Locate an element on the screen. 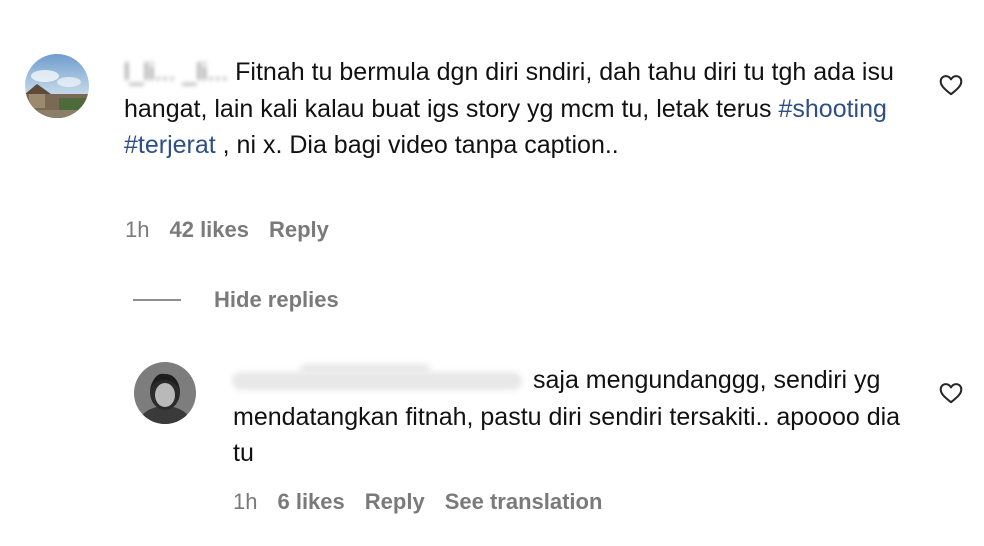 The width and height of the screenshot is (984, 546). see-translation-button: See translation is located at coordinates (524, 501).